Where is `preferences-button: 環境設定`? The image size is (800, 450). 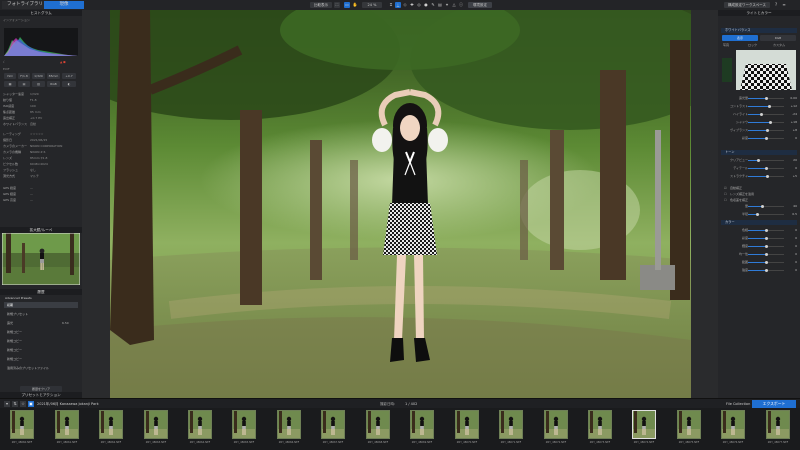
preferences-button: 環境設定 is located at coordinates (480, 5).